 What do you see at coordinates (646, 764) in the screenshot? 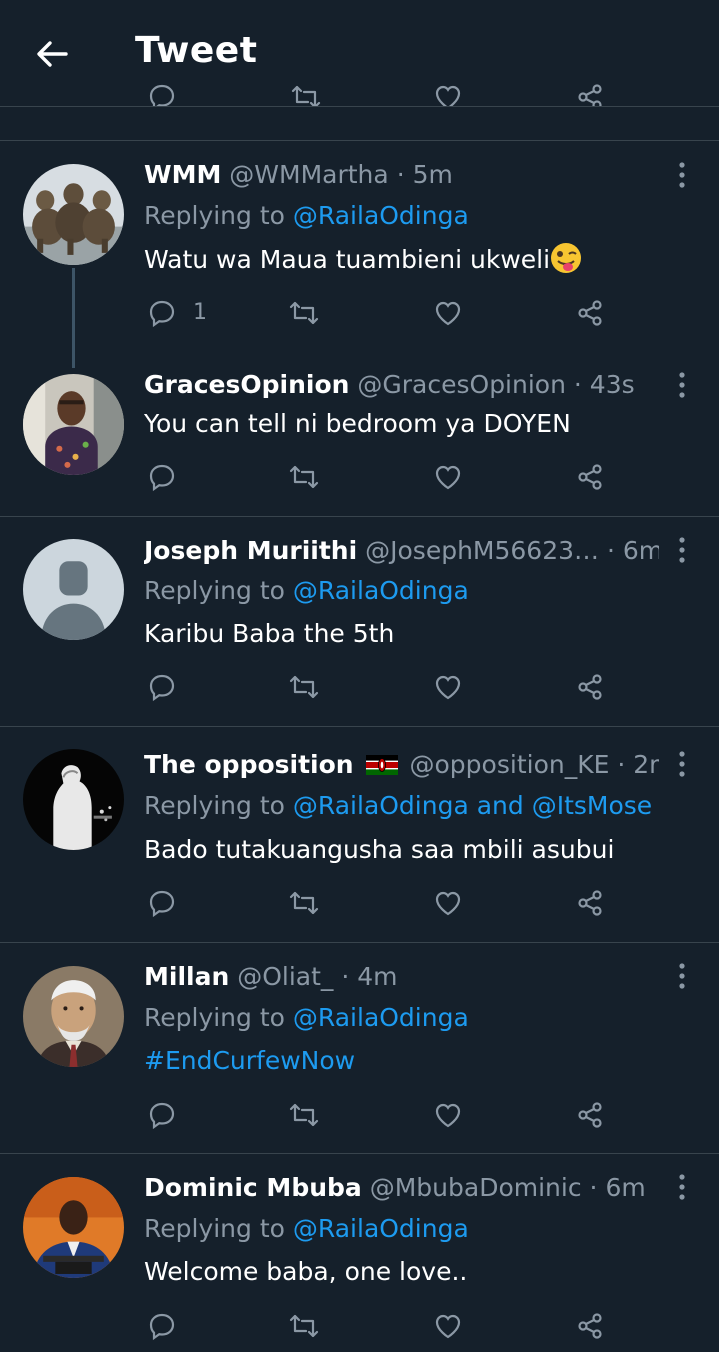
I see `timestamp: 2m` at bounding box center [646, 764].